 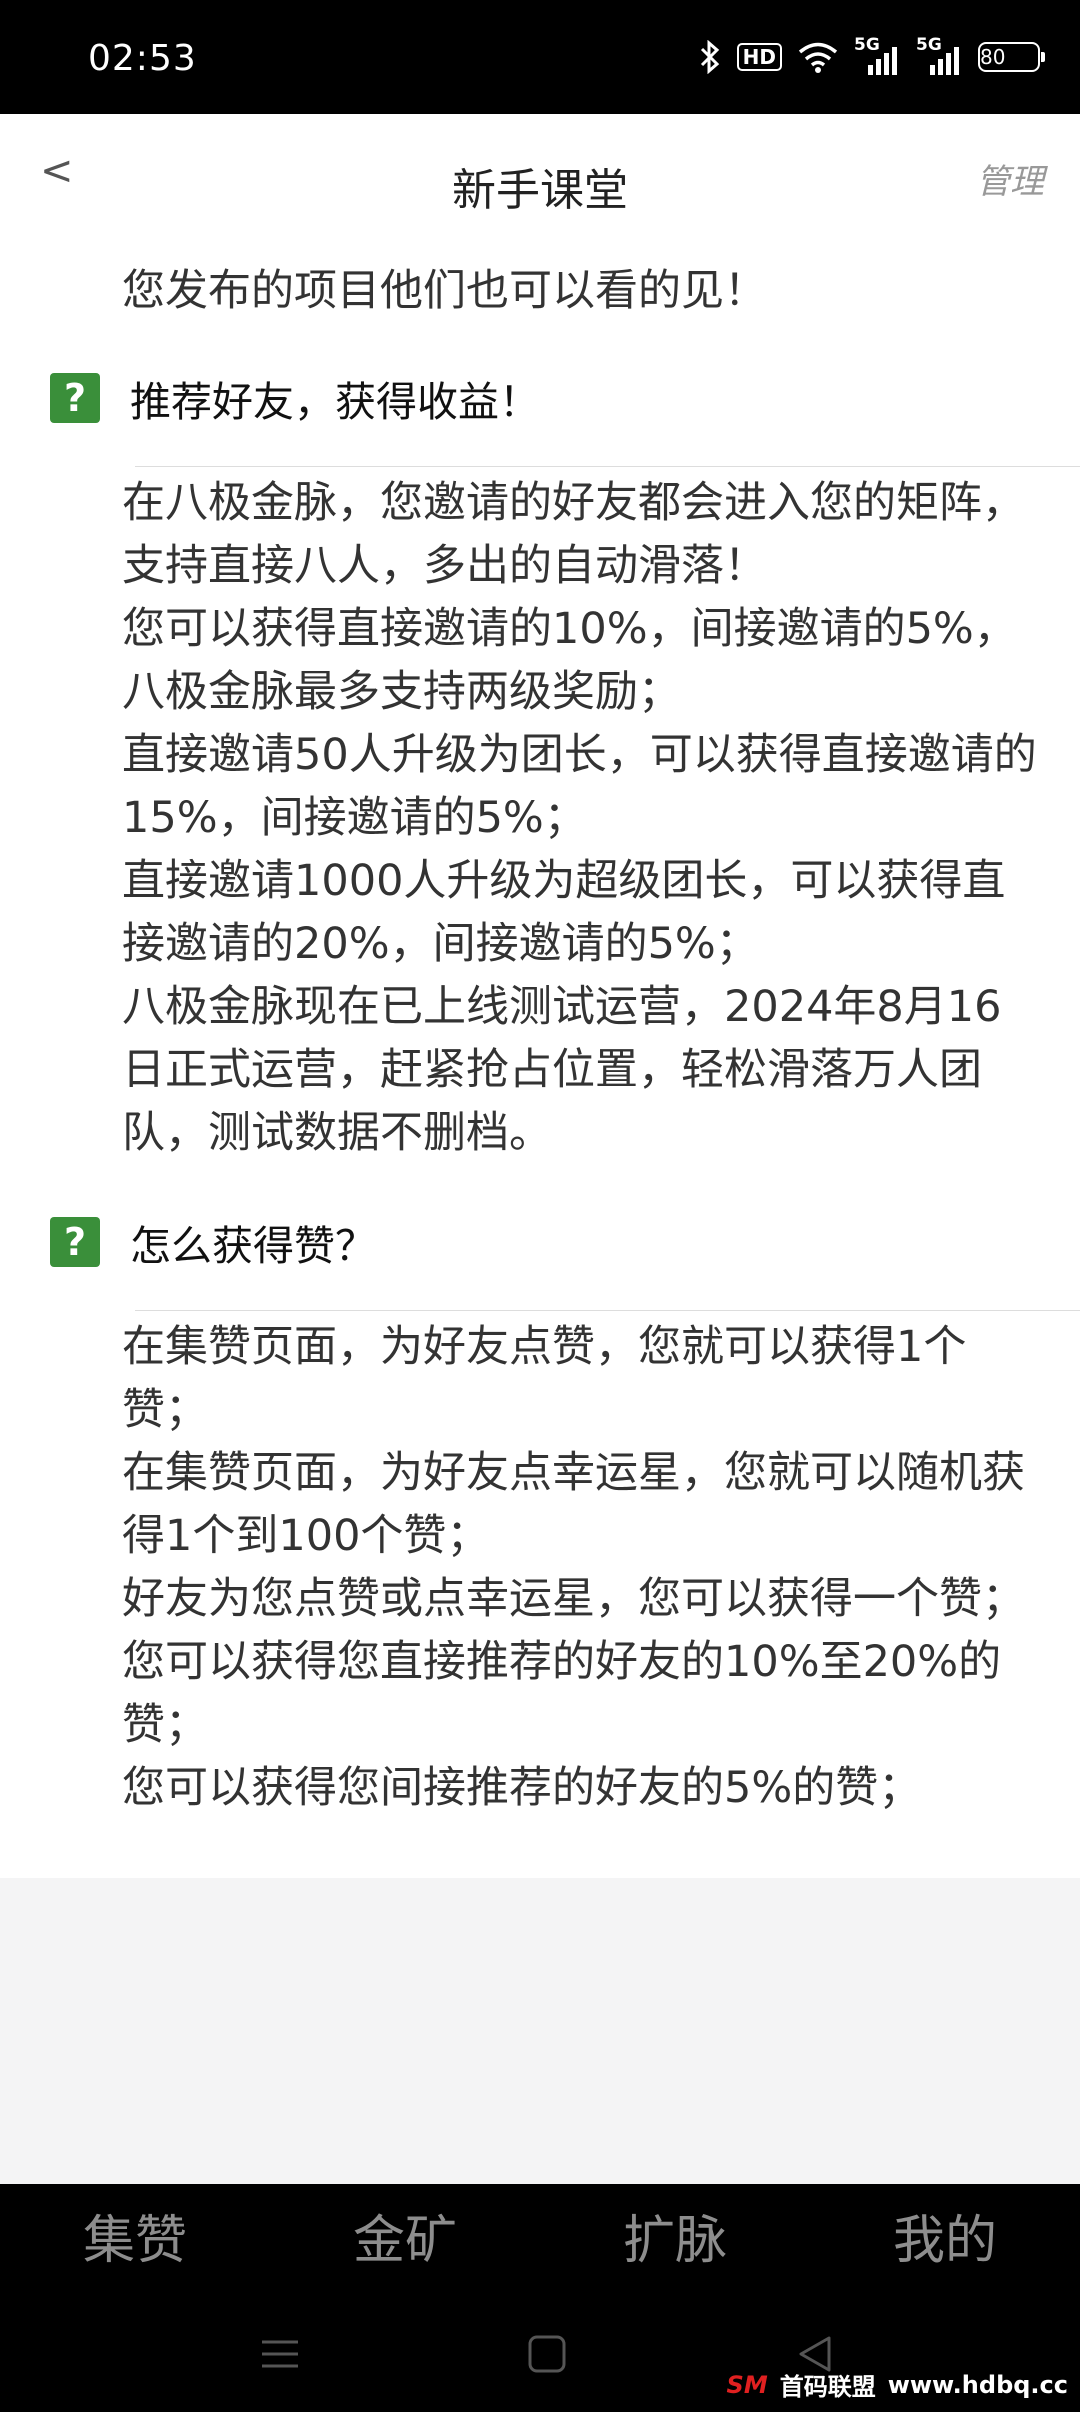 What do you see at coordinates (540, 2031) in the screenshot?
I see `empty-area` at bounding box center [540, 2031].